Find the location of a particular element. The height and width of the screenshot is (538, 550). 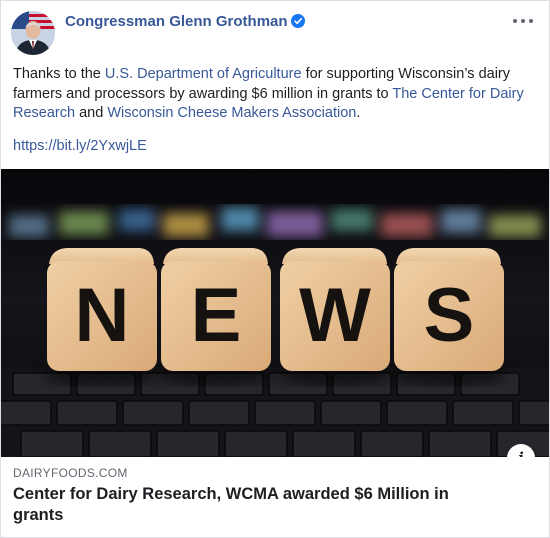

wcma-link: Wisconsin Cheese Makers Association is located at coordinates (231, 113).